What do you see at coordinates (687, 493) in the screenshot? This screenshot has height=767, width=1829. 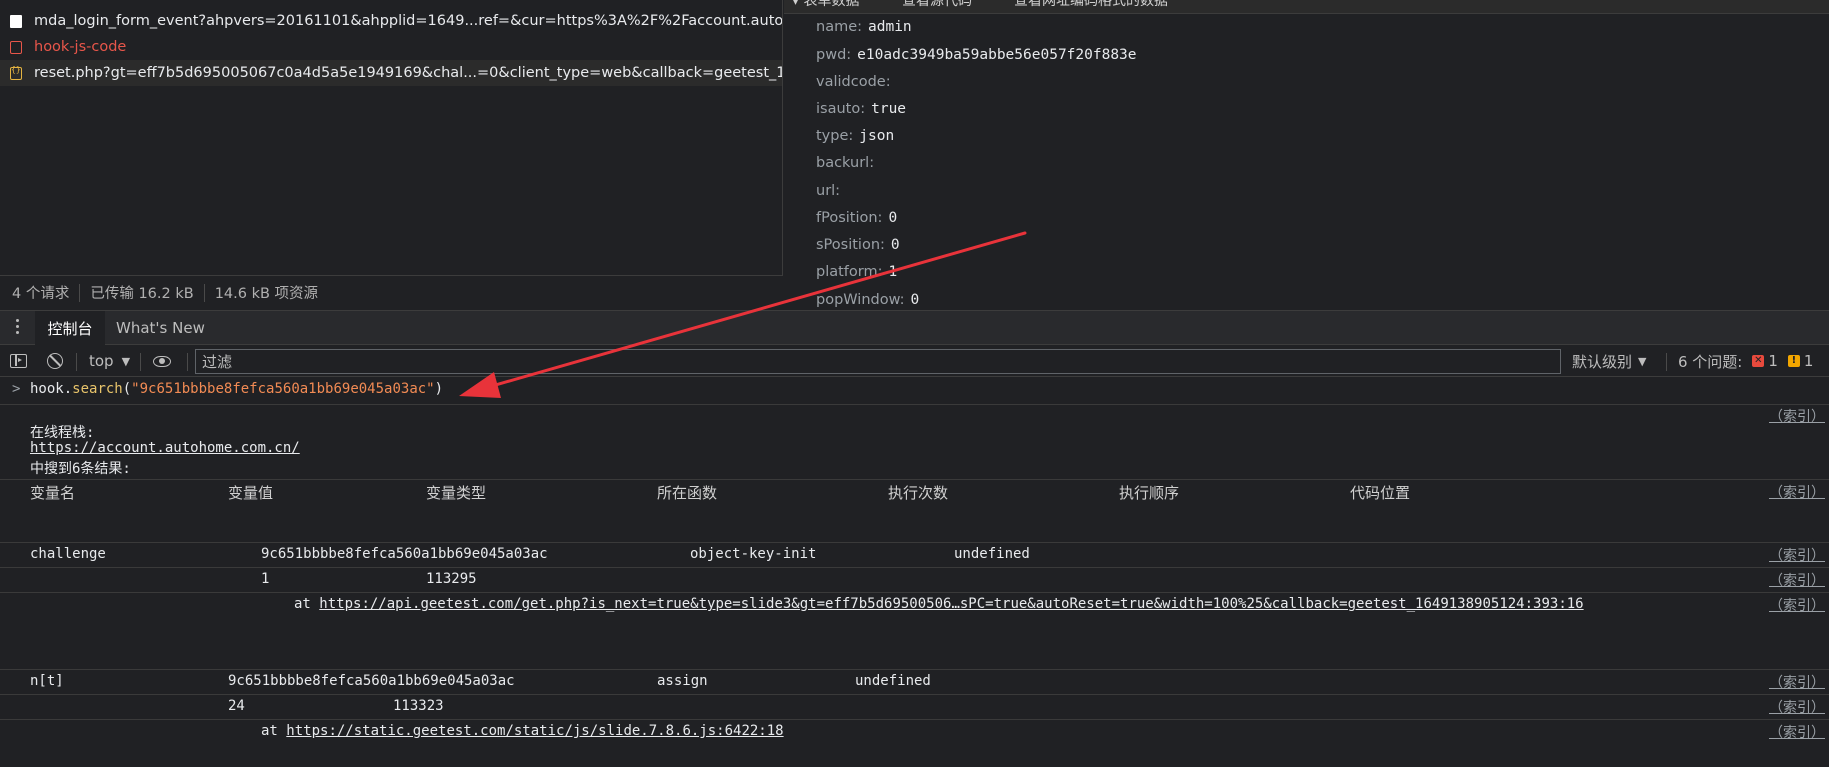 I see `column-header: 所在函数` at bounding box center [687, 493].